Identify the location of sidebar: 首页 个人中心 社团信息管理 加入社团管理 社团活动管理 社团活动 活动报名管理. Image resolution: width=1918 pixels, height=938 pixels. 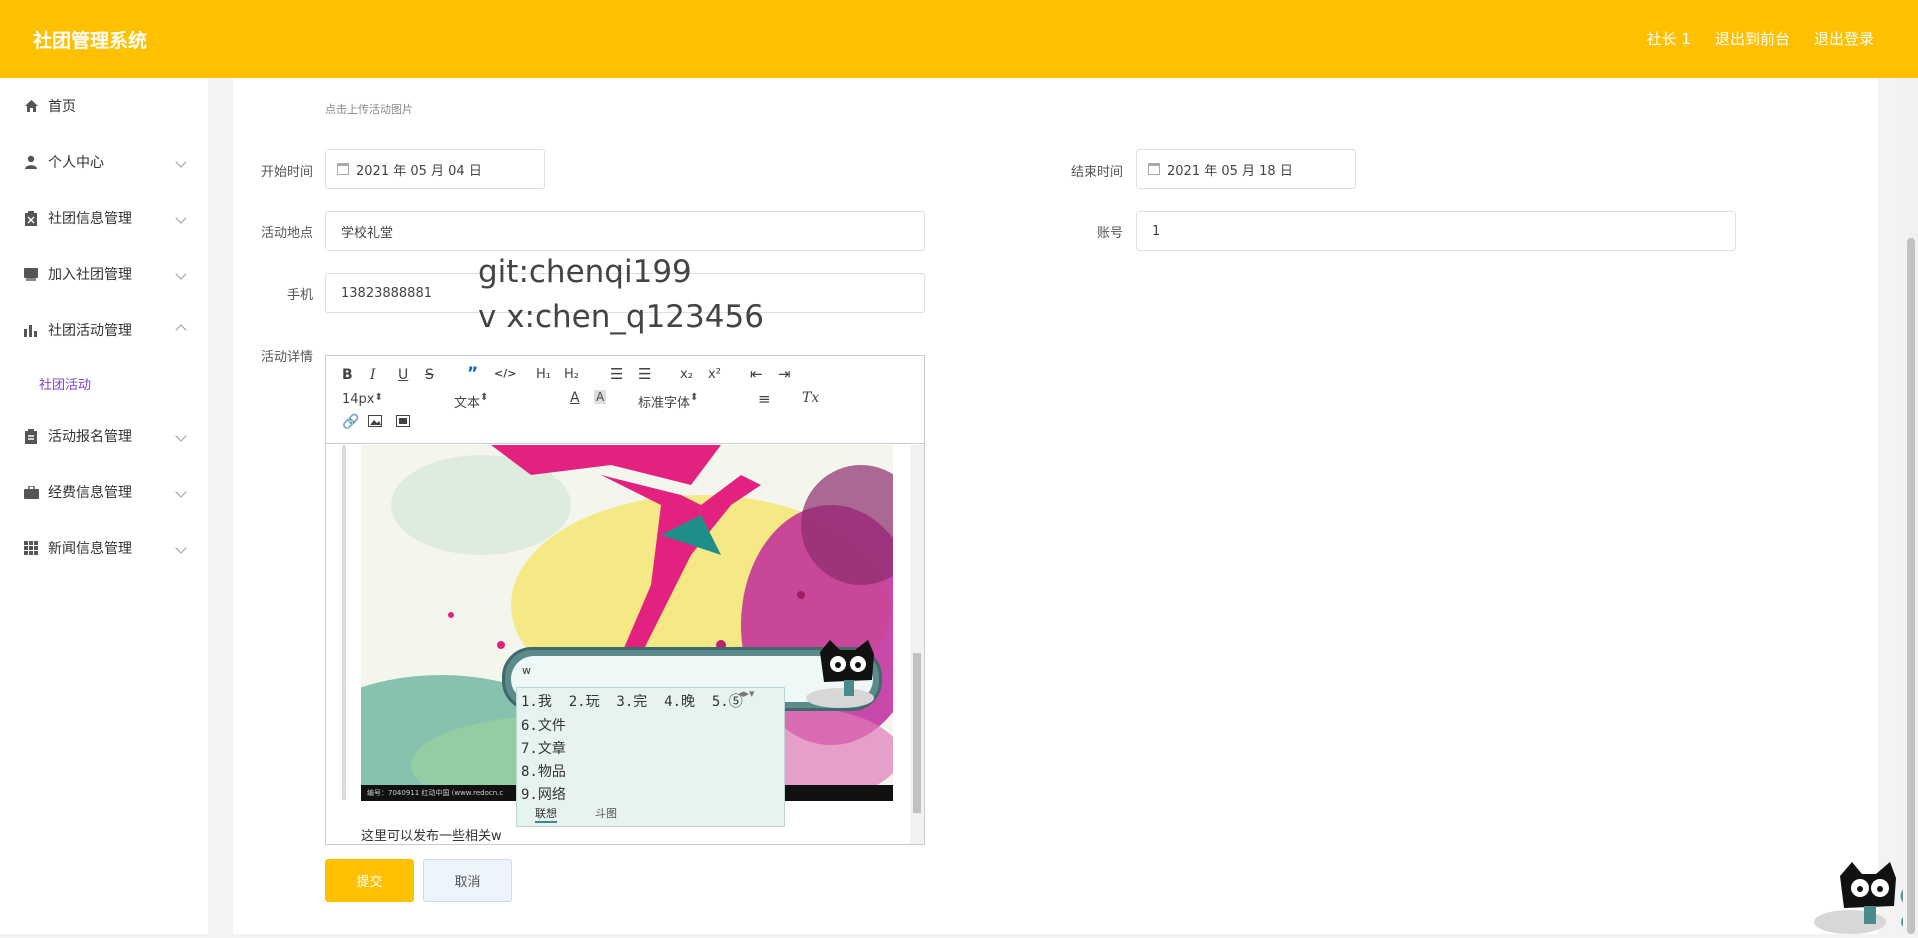
(104, 506).